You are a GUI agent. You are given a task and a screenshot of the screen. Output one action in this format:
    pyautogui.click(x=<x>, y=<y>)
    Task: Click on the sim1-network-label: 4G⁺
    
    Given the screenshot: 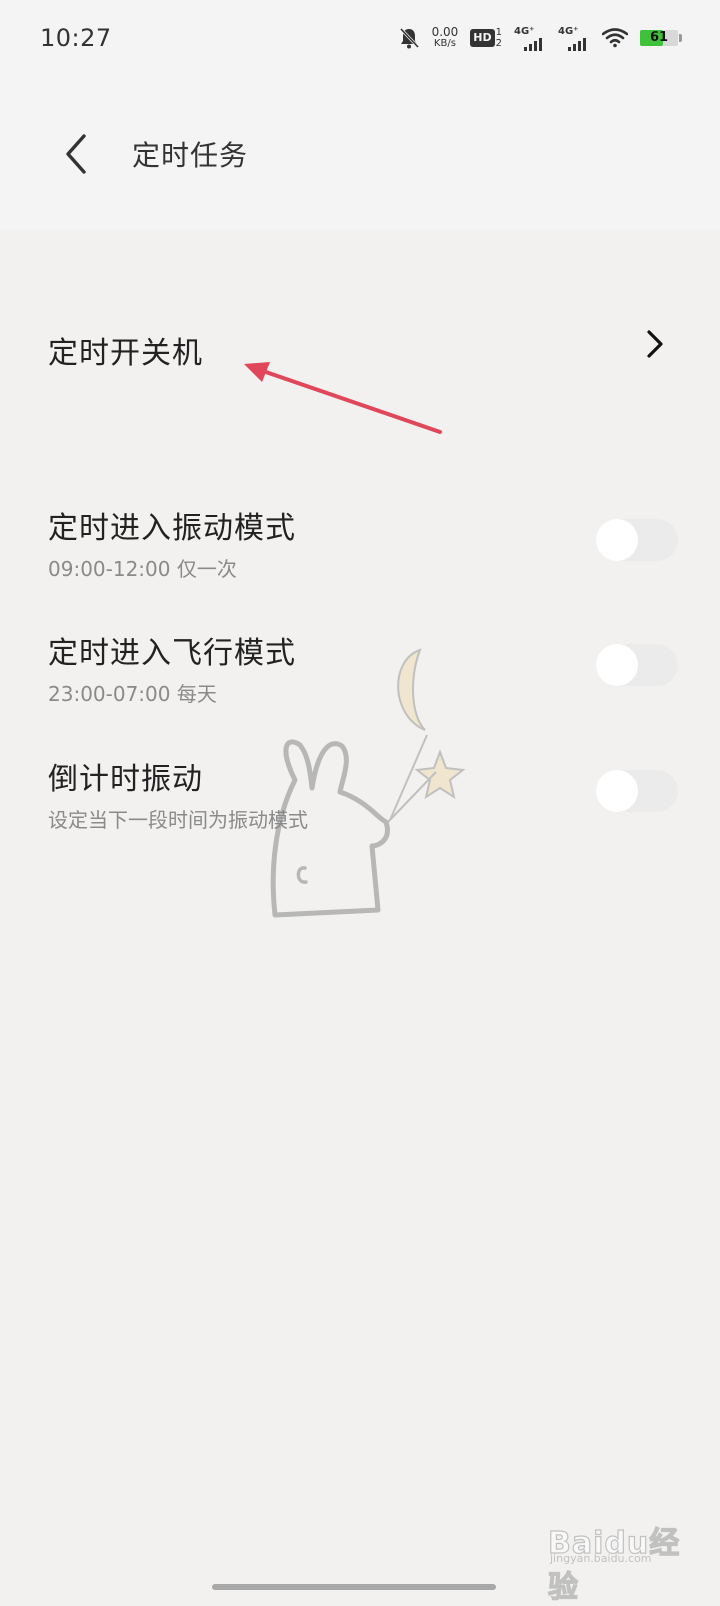 What is the action you would take?
    pyautogui.click(x=524, y=31)
    